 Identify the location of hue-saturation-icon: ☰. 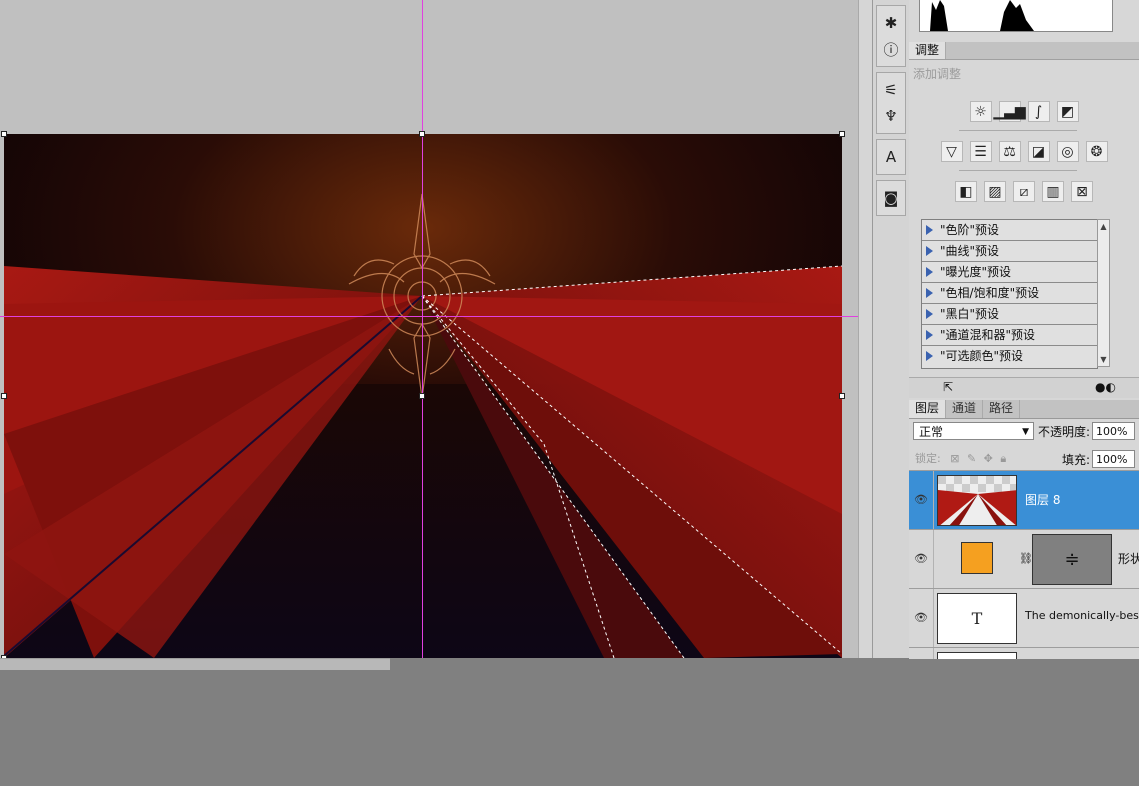
(980, 151).